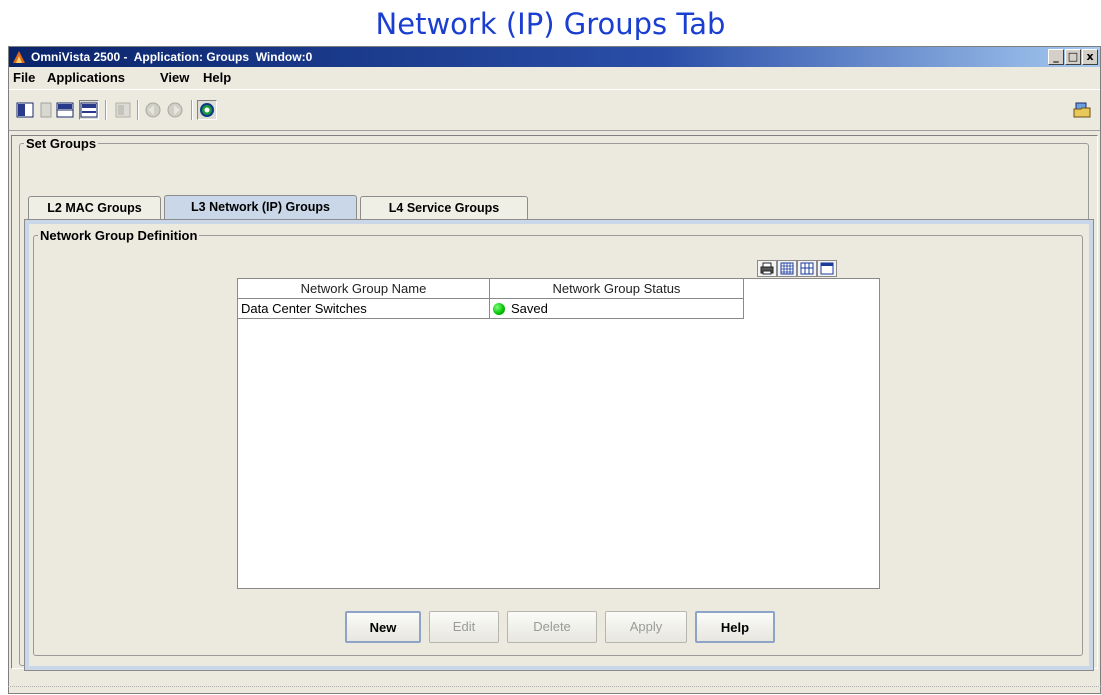 The image size is (1101, 695). What do you see at coordinates (616, 289) in the screenshot?
I see `column-header-status: Network Group Status` at bounding box center [616, 289].